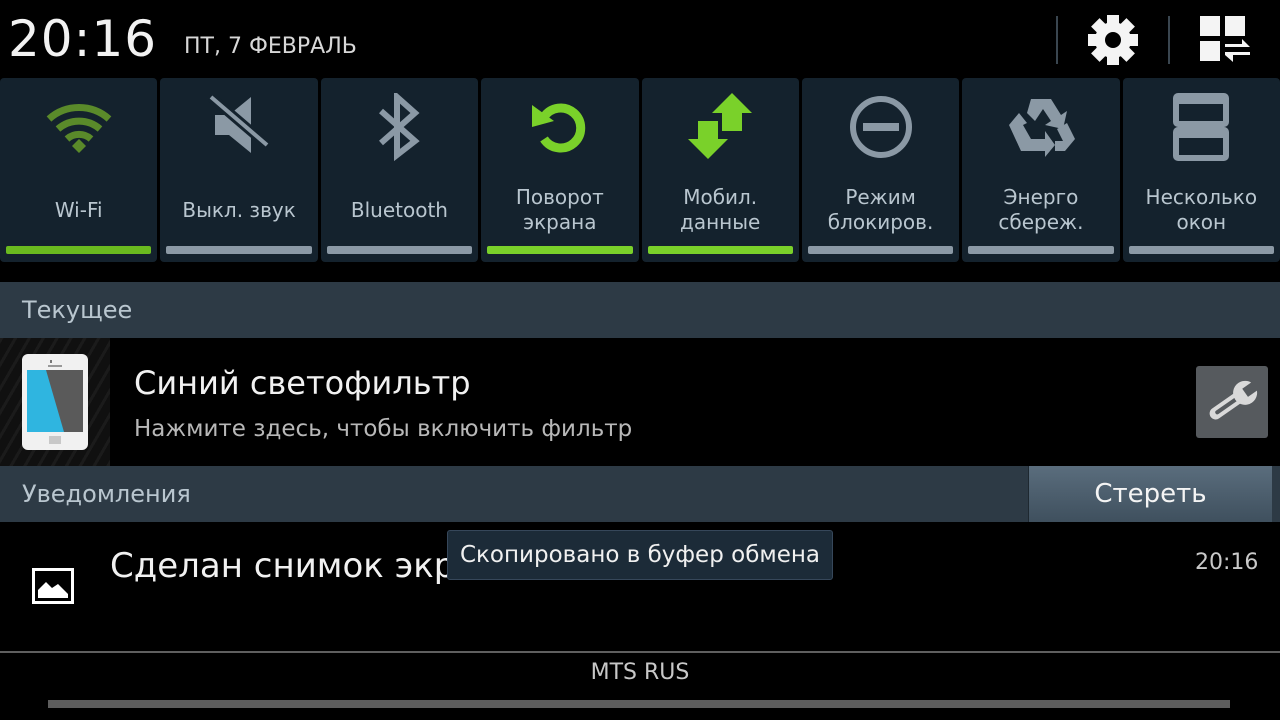  Describe the element at coordinates (270, 46) in the screenshot. I see `status-date: ПТ, 7 ФЕВРАЛЬ` at that location.